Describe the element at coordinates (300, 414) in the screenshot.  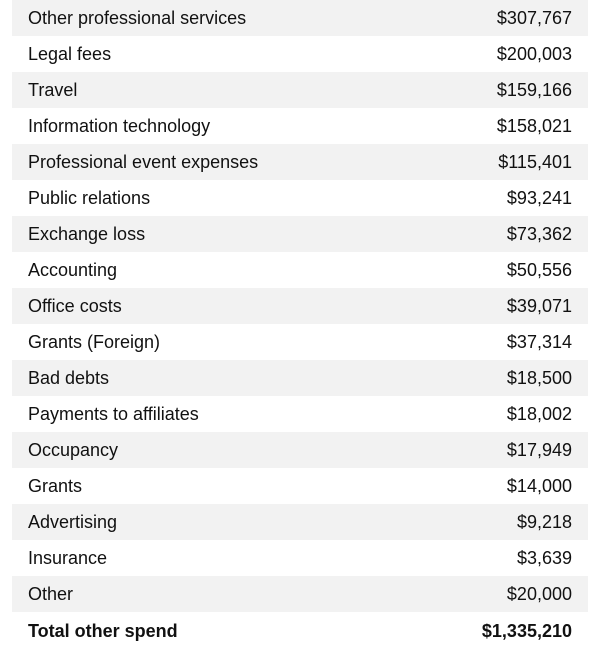
I see `table-row: Payments to affiliates $18,002` at that location.